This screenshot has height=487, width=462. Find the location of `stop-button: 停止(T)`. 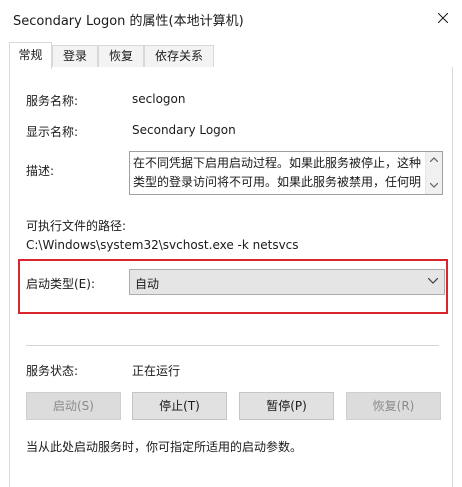

stop-button: 停止(T) is located at coordinates (179, 406).